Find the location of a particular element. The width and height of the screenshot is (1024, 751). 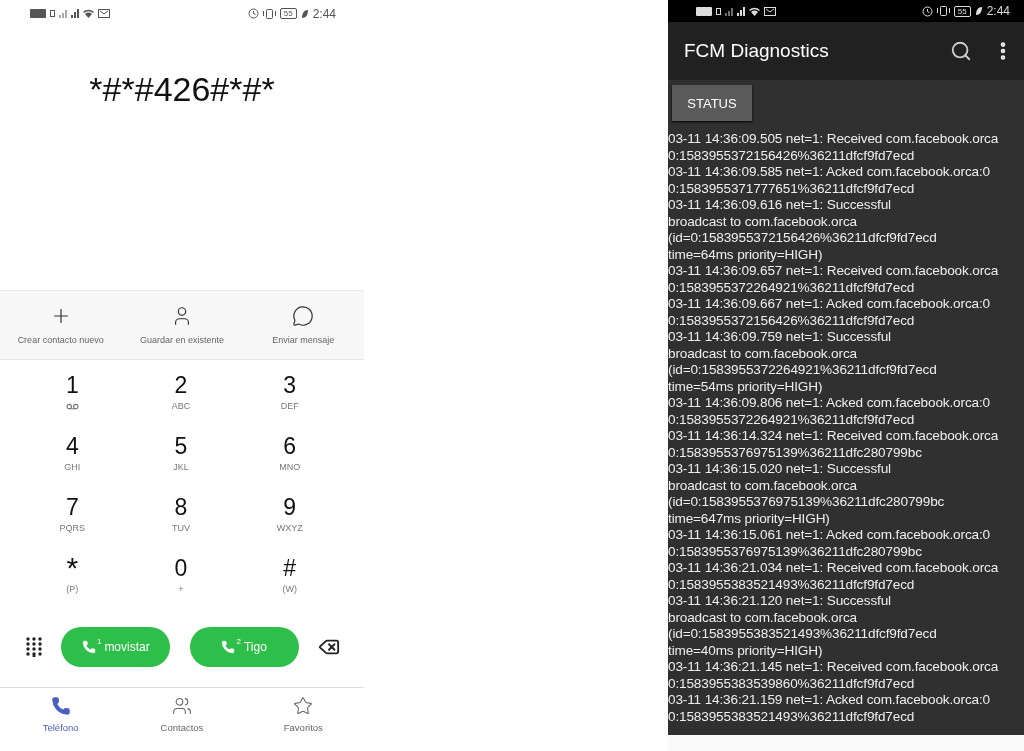

dial-key: 9 WXYZ is located at coordinates (289, 521).